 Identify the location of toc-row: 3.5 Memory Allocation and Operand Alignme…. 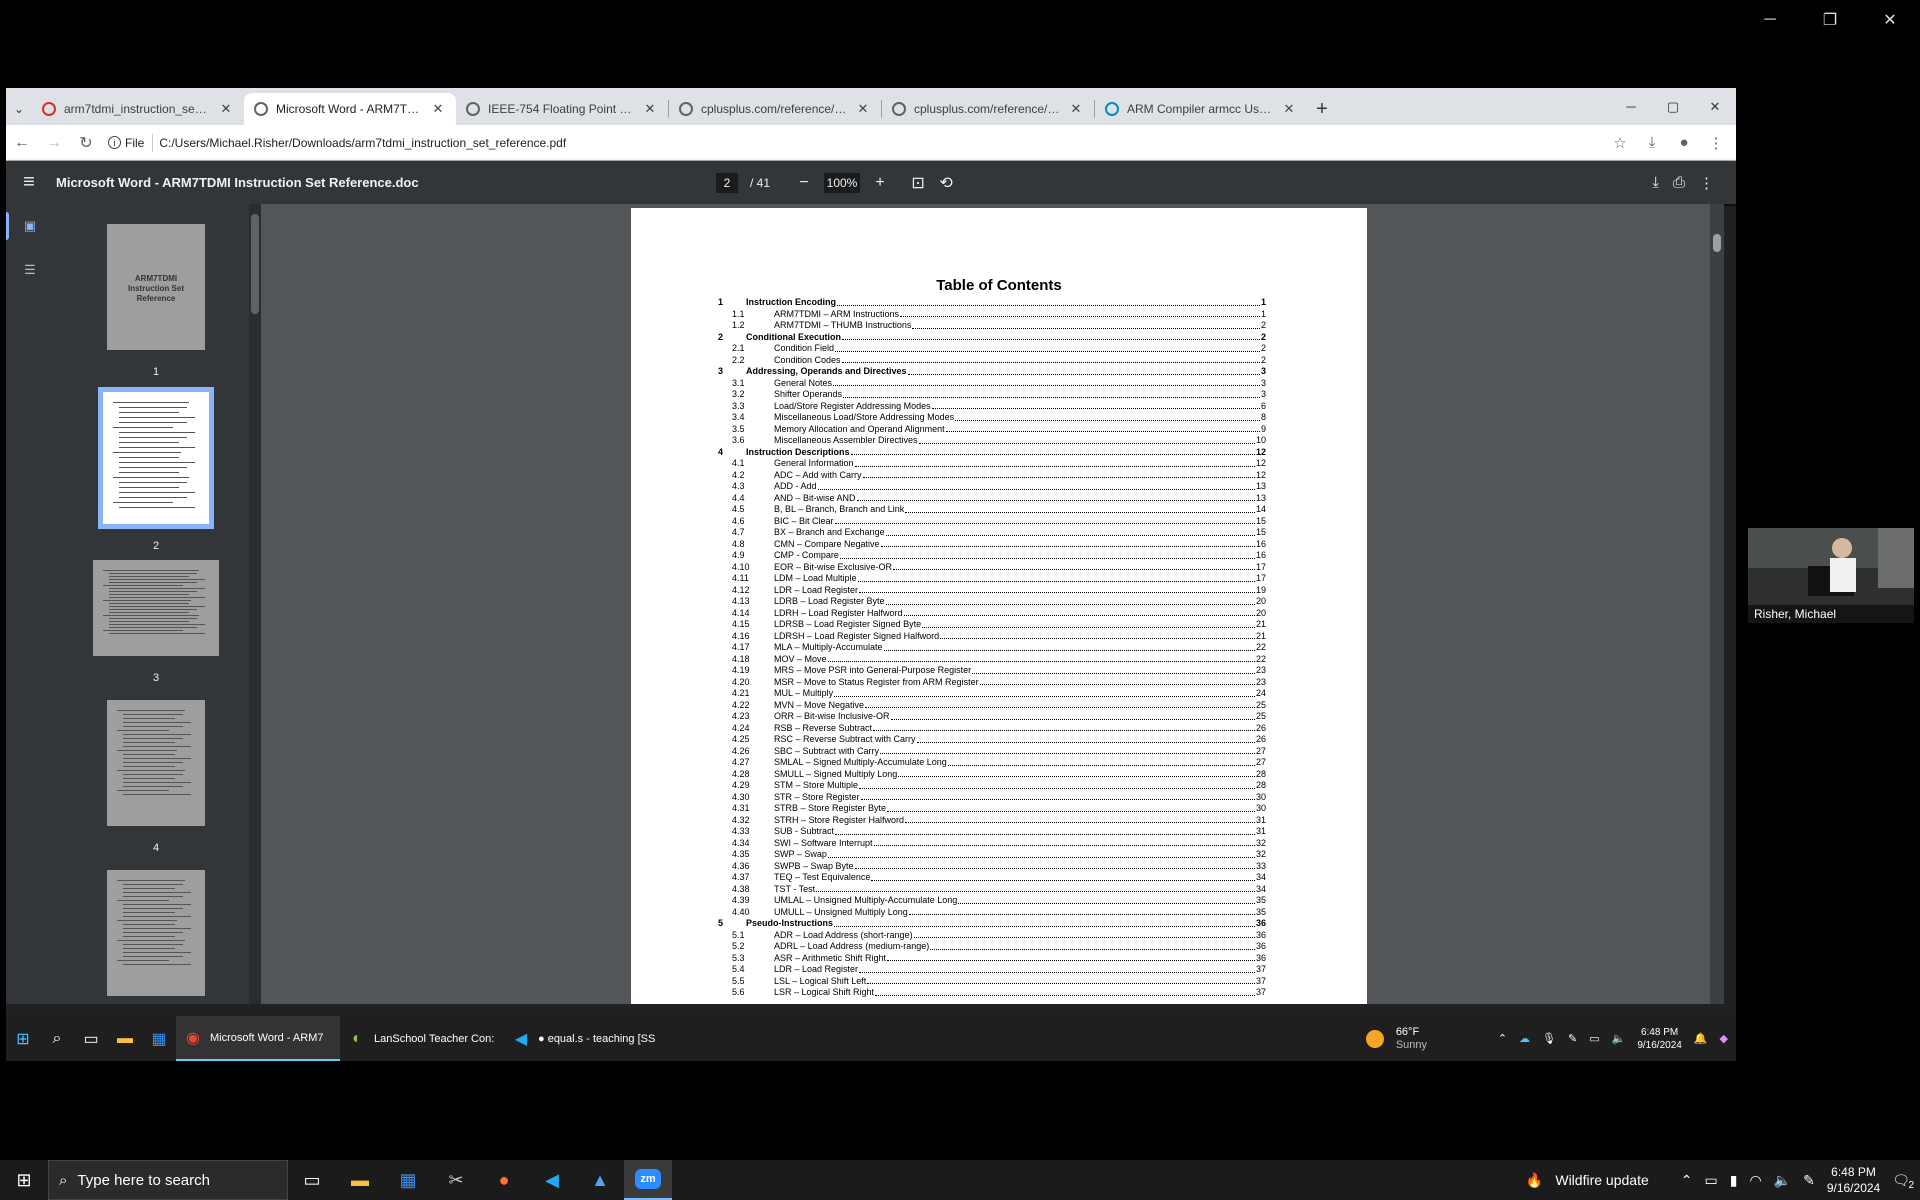
(992, 430).